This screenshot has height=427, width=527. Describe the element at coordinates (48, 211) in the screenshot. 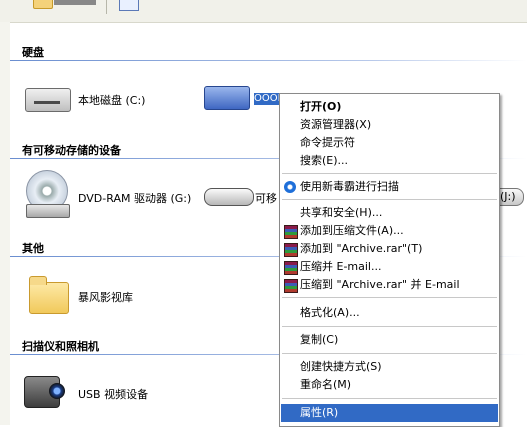

I see `dvd-drive-icon` at that location.